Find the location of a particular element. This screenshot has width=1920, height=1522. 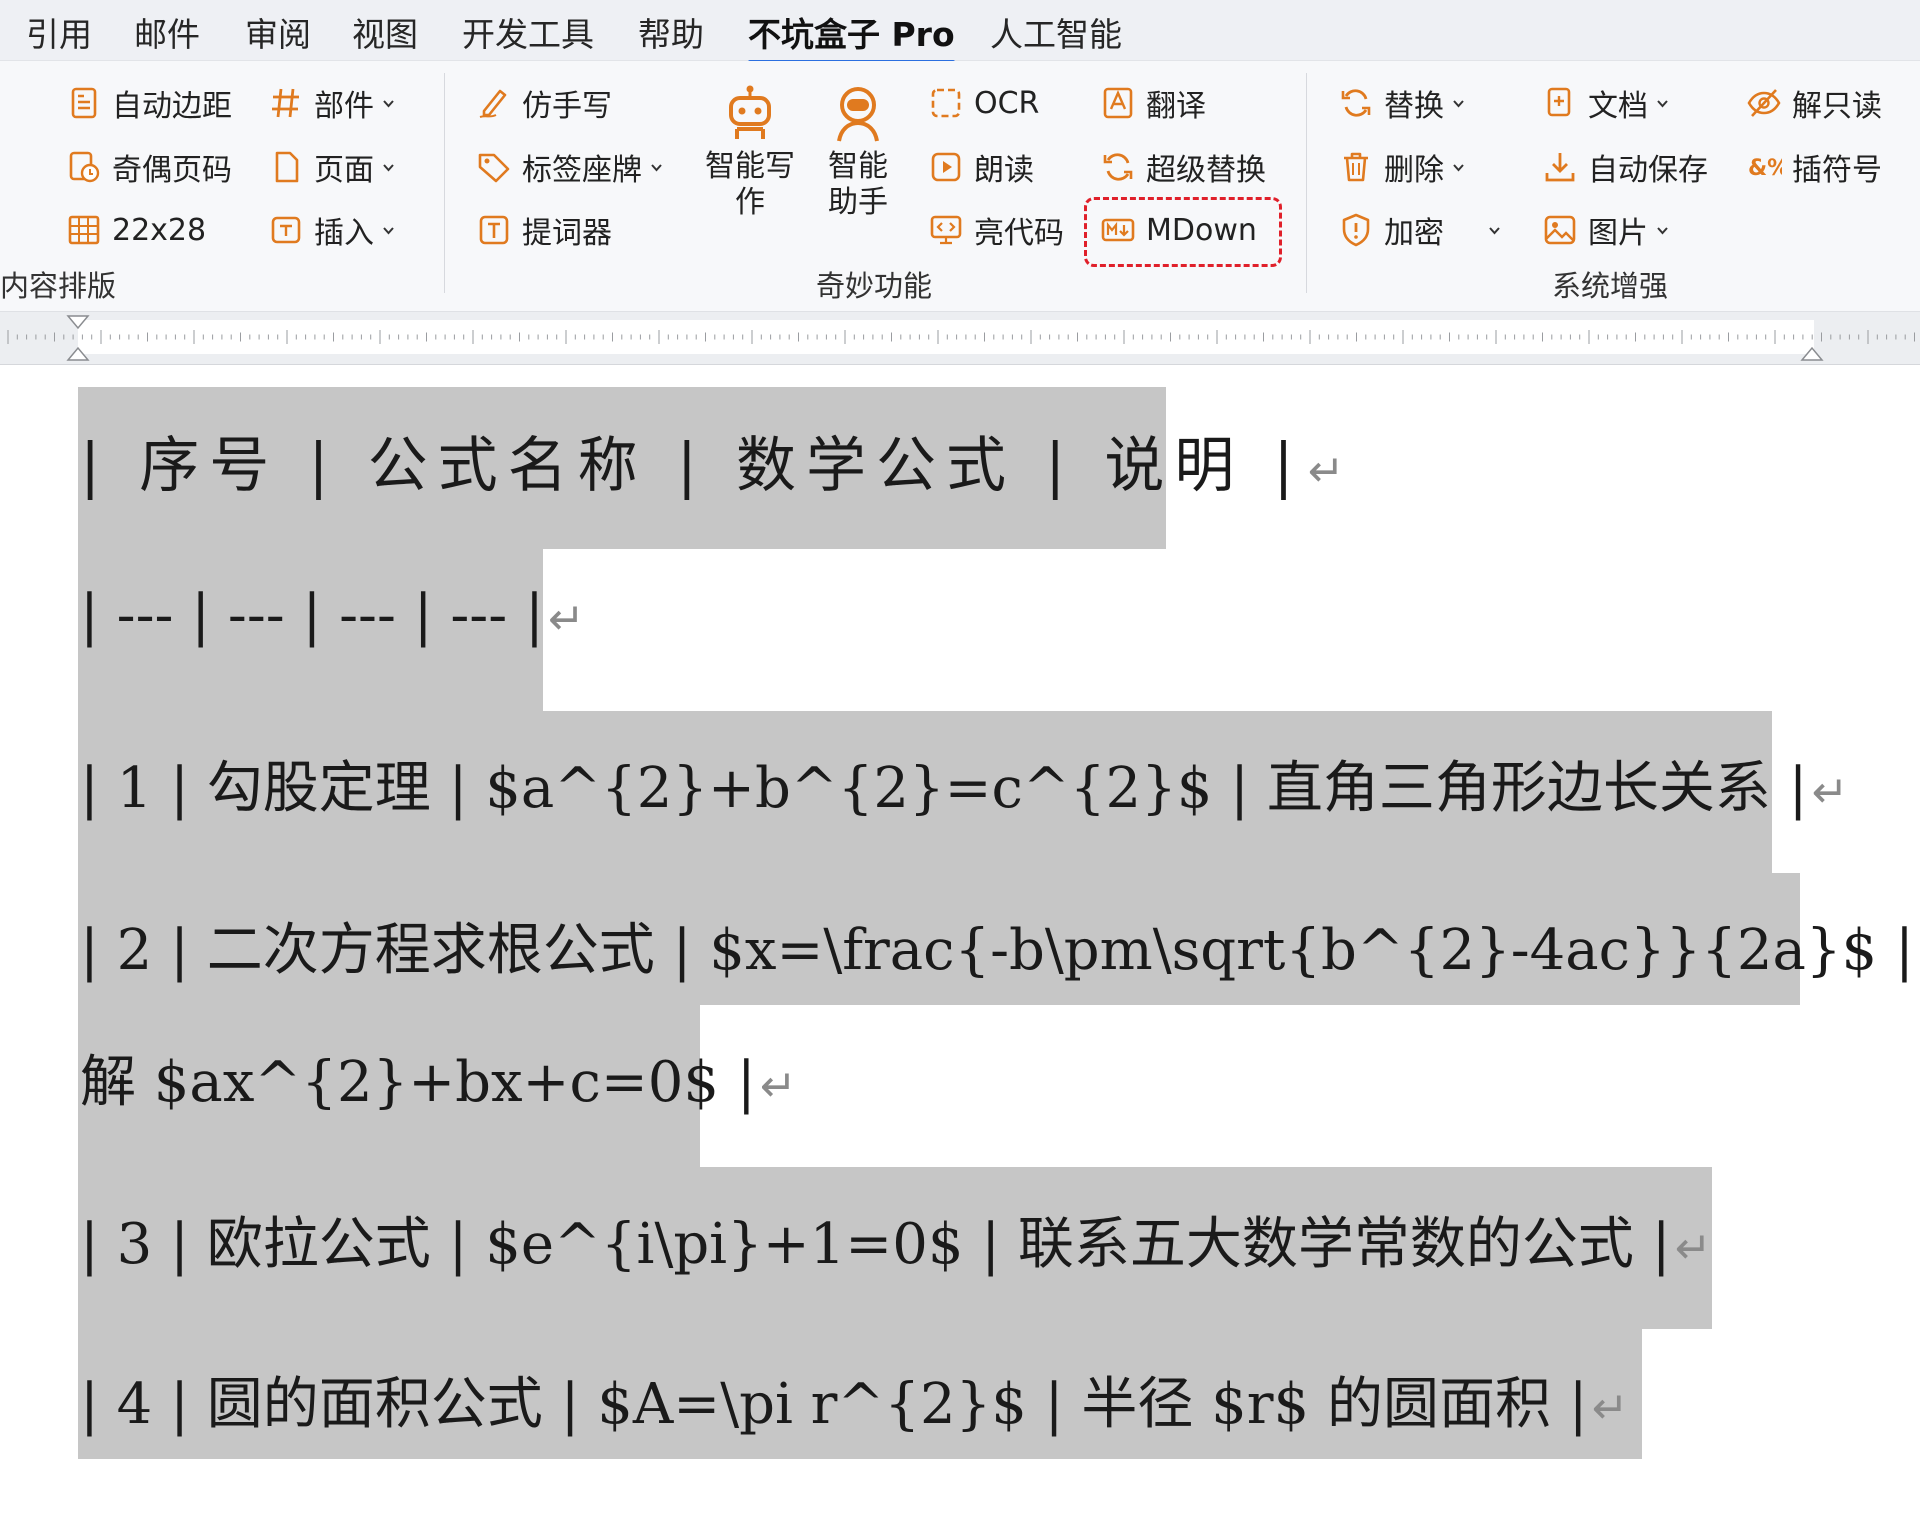

refresh-icon is located at coordinates (1356, 103).